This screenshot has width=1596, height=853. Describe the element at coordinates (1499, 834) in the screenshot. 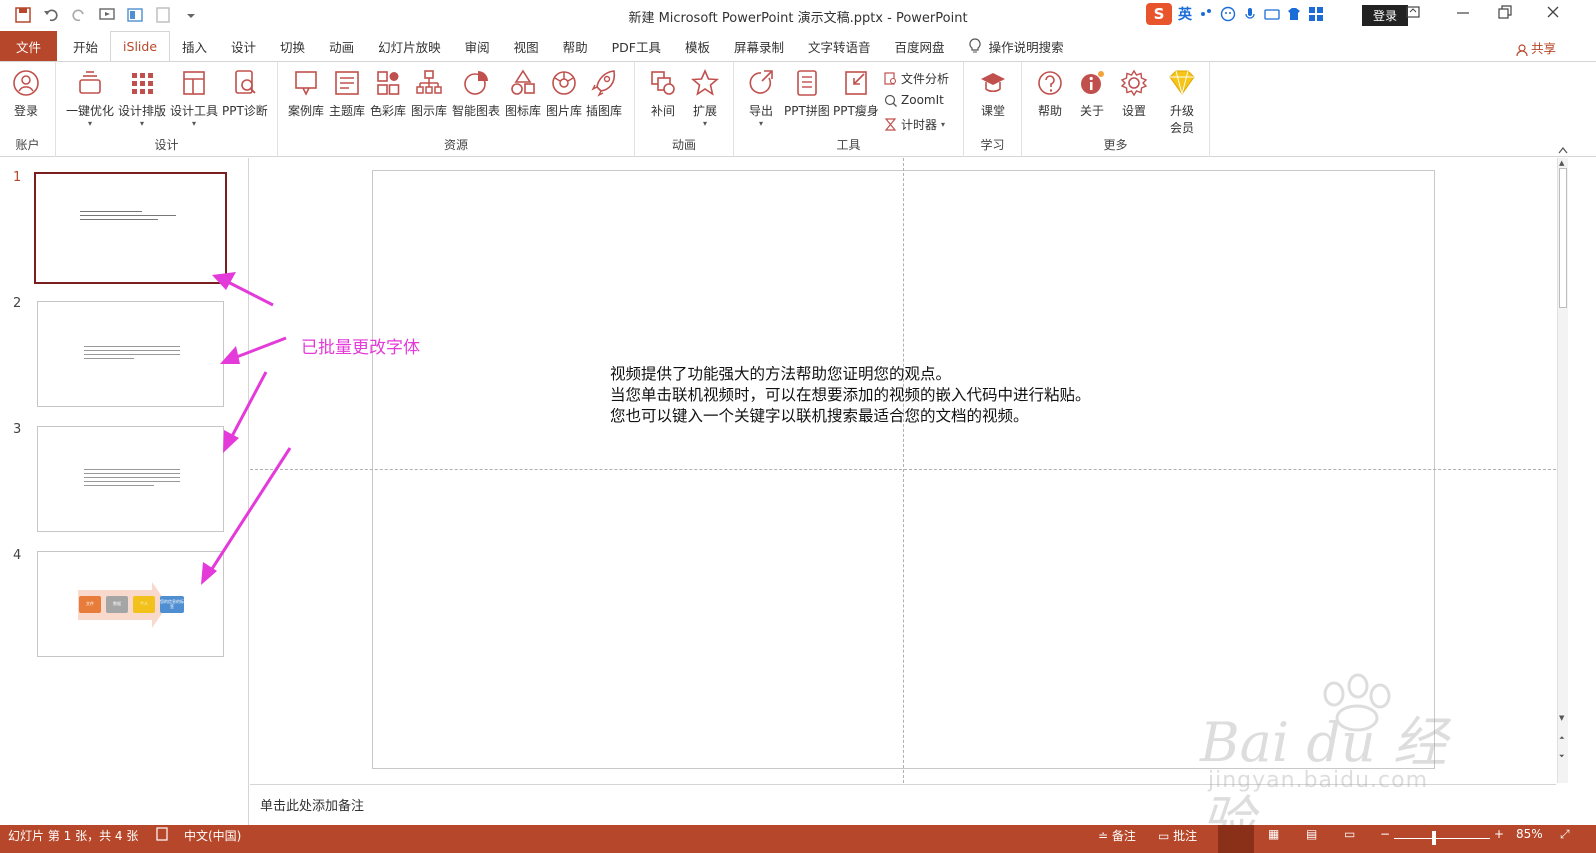

I see `zoom-in-icon: +` at that location.